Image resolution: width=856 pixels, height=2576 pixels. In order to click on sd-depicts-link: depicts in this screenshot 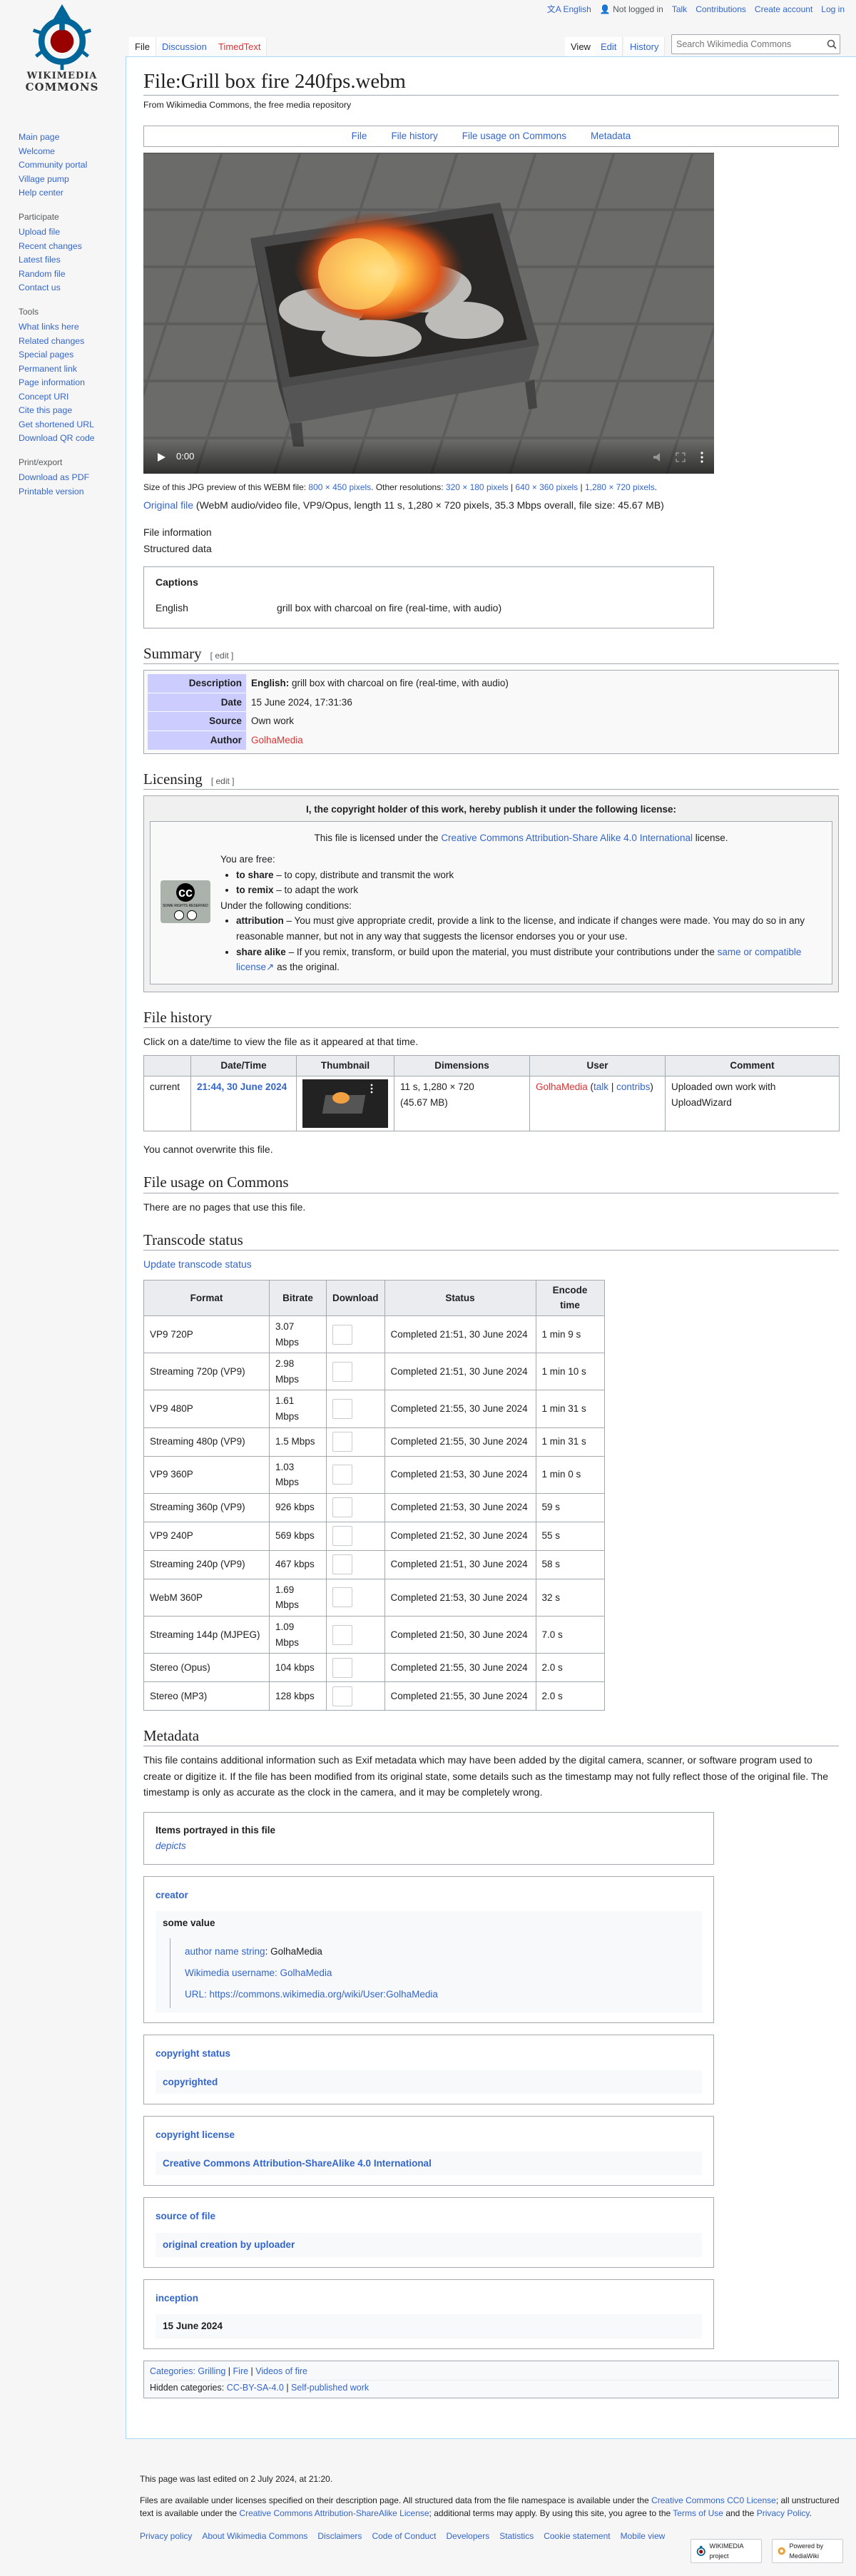, I will do `click(171, 1846)`.